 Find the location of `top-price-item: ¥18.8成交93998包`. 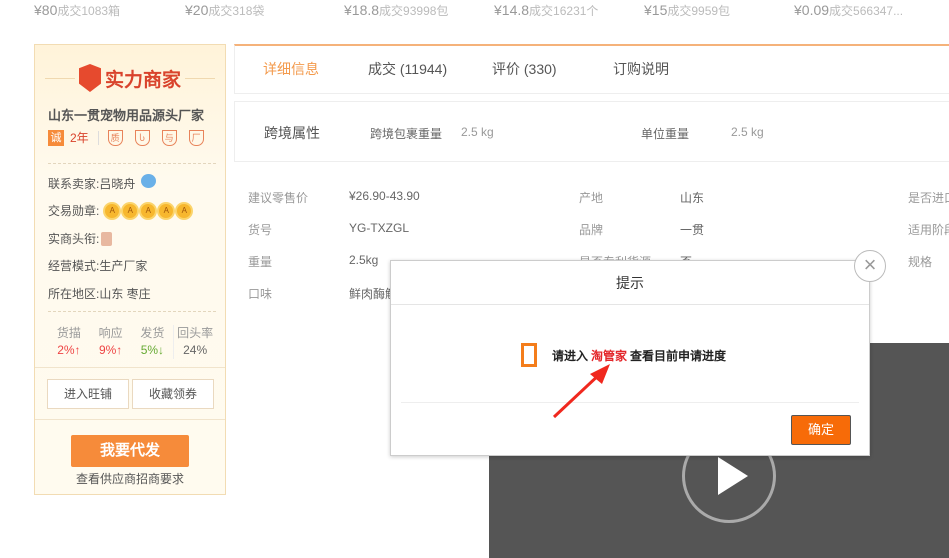

top-price-item: ¥18.8成交93998包 is located at coordinates (396, 10).